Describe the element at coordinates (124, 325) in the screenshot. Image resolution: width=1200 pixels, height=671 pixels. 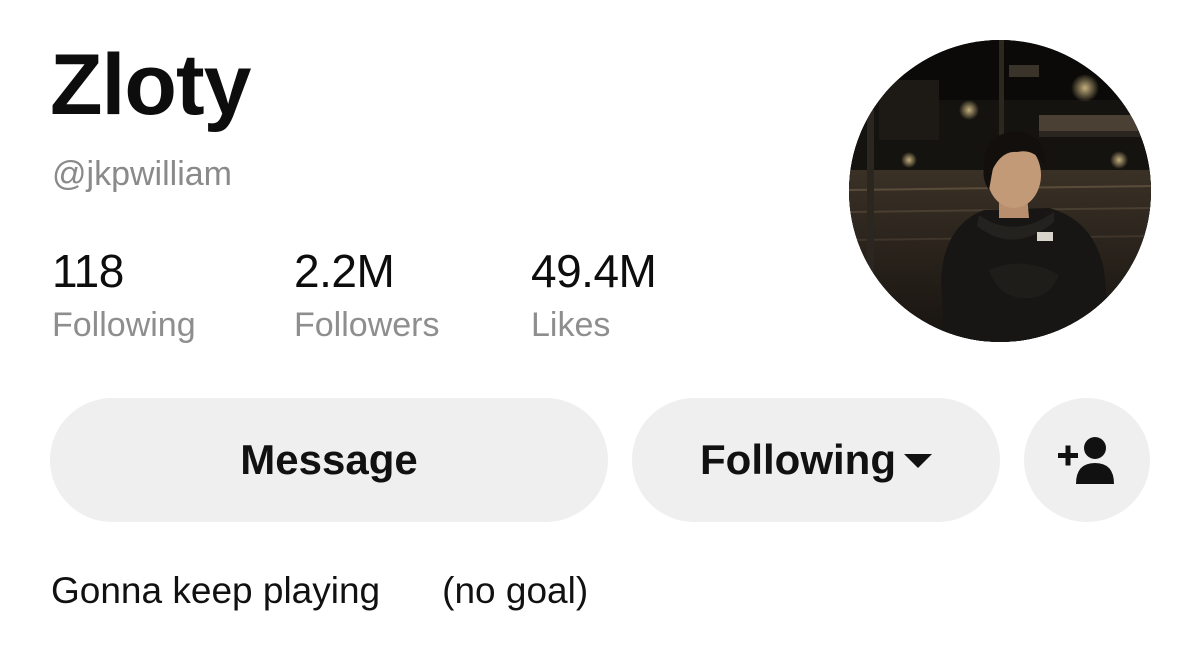
I see `stat-following-label: Following` at that location.